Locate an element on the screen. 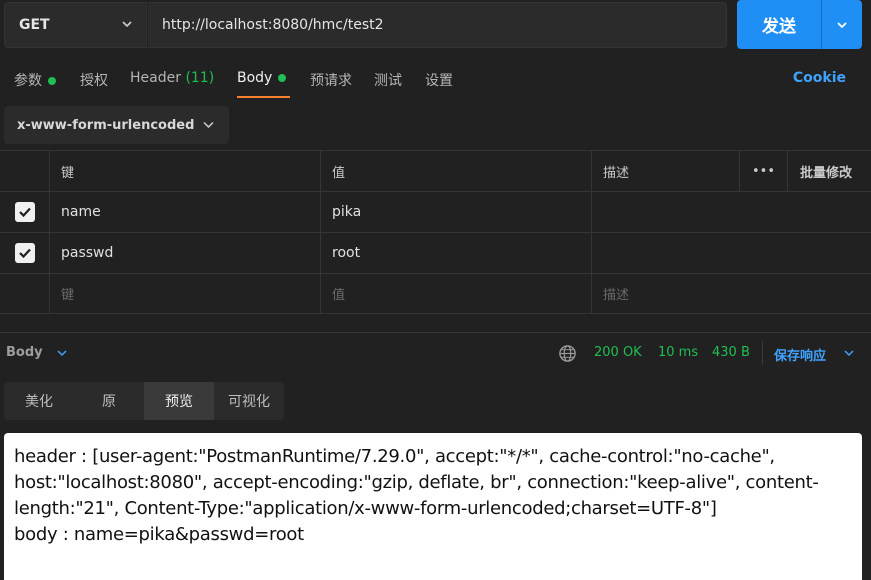 Image resolution: width=871 pixels, height=580 pixels. url-input: http://localhost:8080/hmc/test2 is located at coordinates (437, 25).